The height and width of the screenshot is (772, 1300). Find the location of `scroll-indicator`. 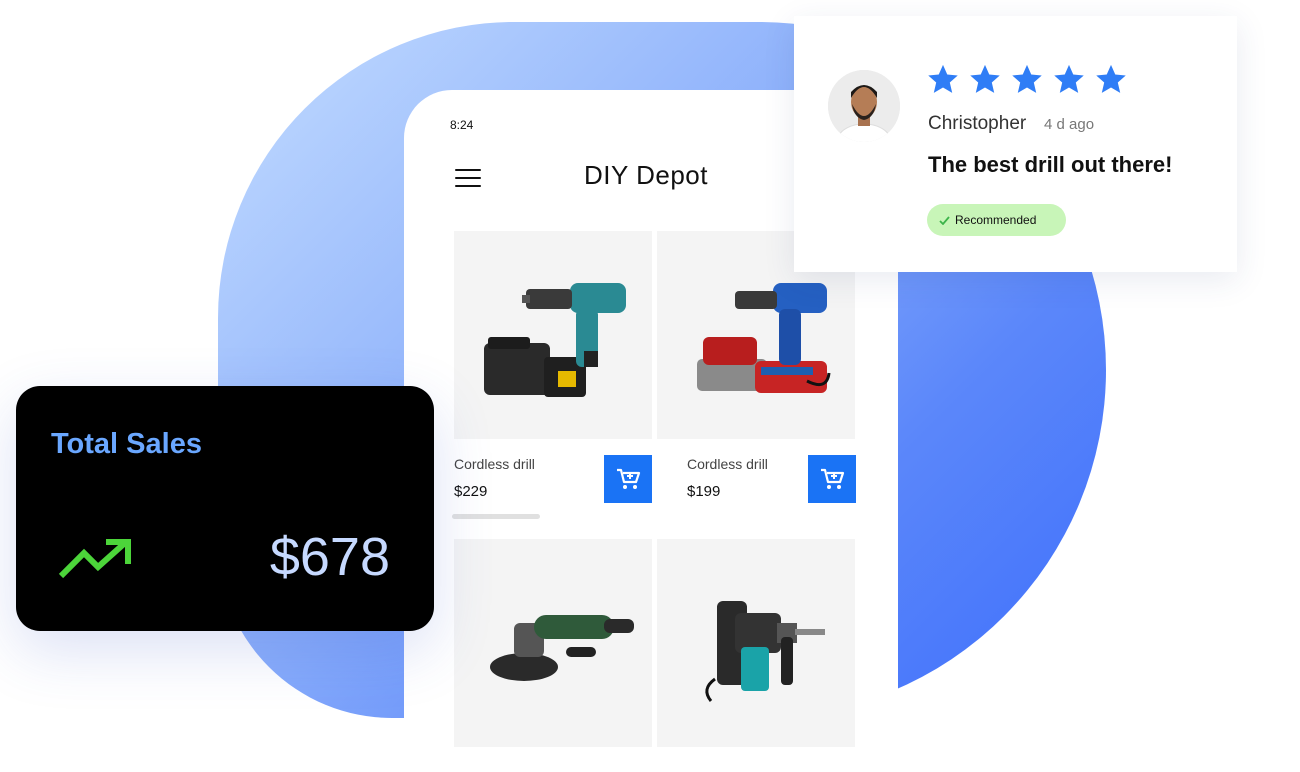

scroll-indicator is located at coordinates (496, 516).